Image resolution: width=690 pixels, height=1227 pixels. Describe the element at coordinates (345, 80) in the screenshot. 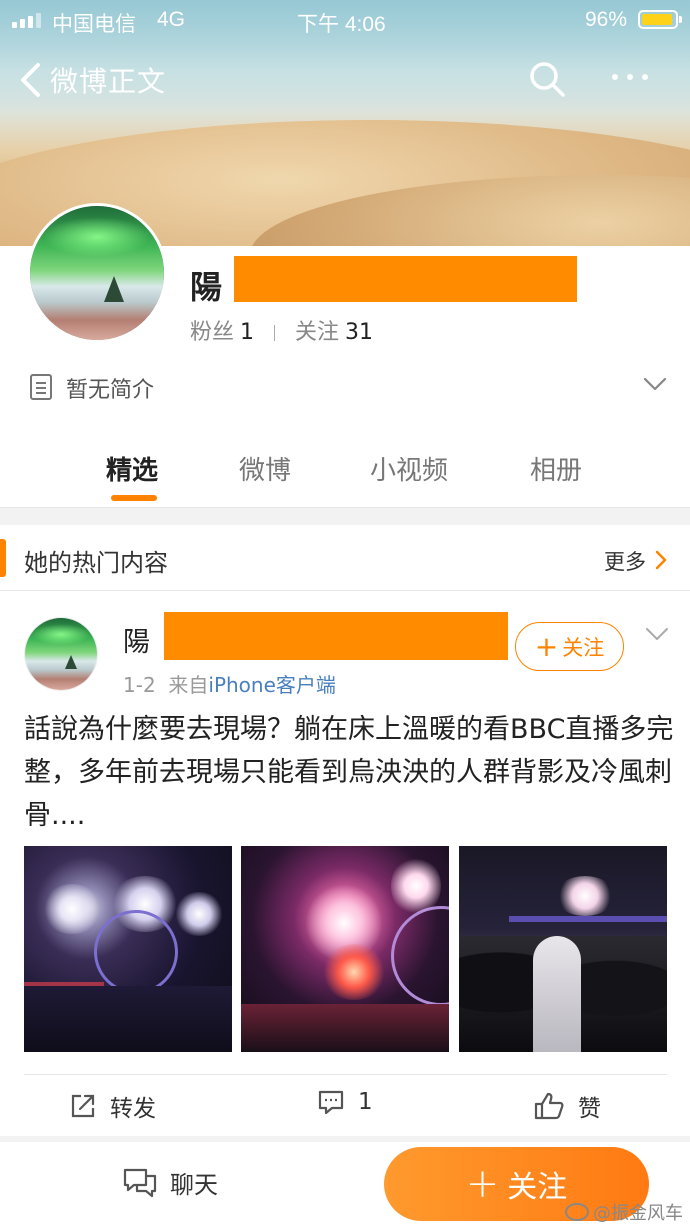

I see `nav-bar: 微博正文` at that location.